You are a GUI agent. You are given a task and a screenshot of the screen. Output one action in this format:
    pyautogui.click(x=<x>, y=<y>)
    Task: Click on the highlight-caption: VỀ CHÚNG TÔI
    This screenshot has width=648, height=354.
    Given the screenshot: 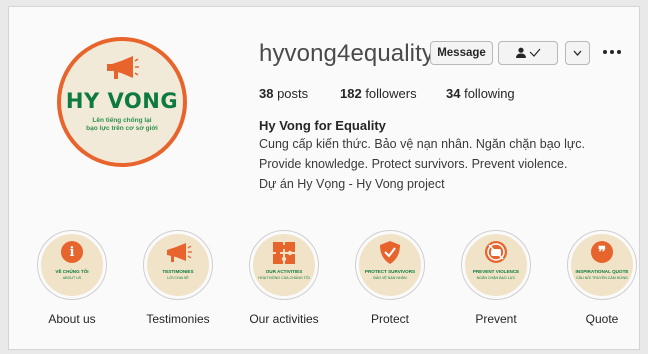 What is the action you would take?
    pyautogui.click(x=72, y=271)
    